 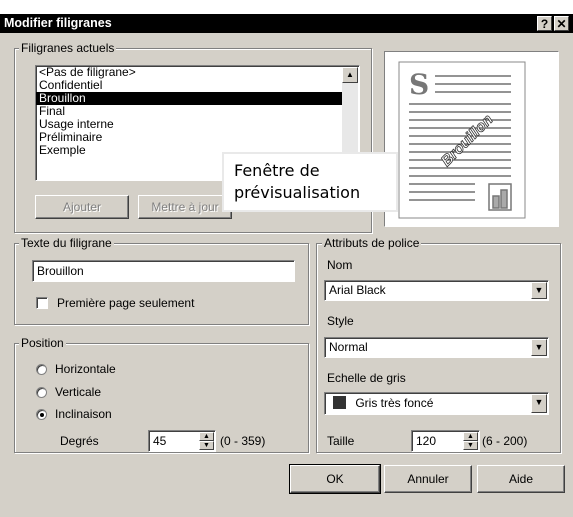 What do you see at coordinates (521, 479) in the screenshot?
I see `help-footer-button: Aide` at bounding box center [521, 479].